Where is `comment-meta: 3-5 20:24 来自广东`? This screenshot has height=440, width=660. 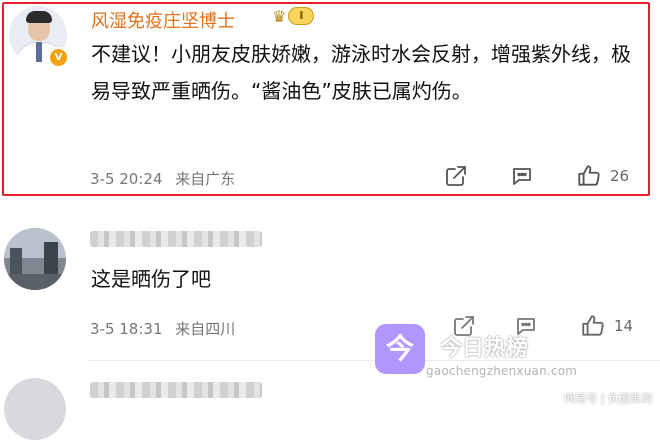 comment-meta: 3-5 20:24 来自广东 is located at coordinates (162, 178).